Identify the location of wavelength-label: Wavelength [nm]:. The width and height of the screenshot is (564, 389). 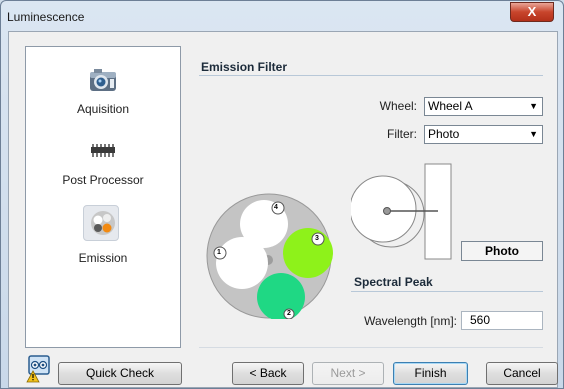
(410, 321).